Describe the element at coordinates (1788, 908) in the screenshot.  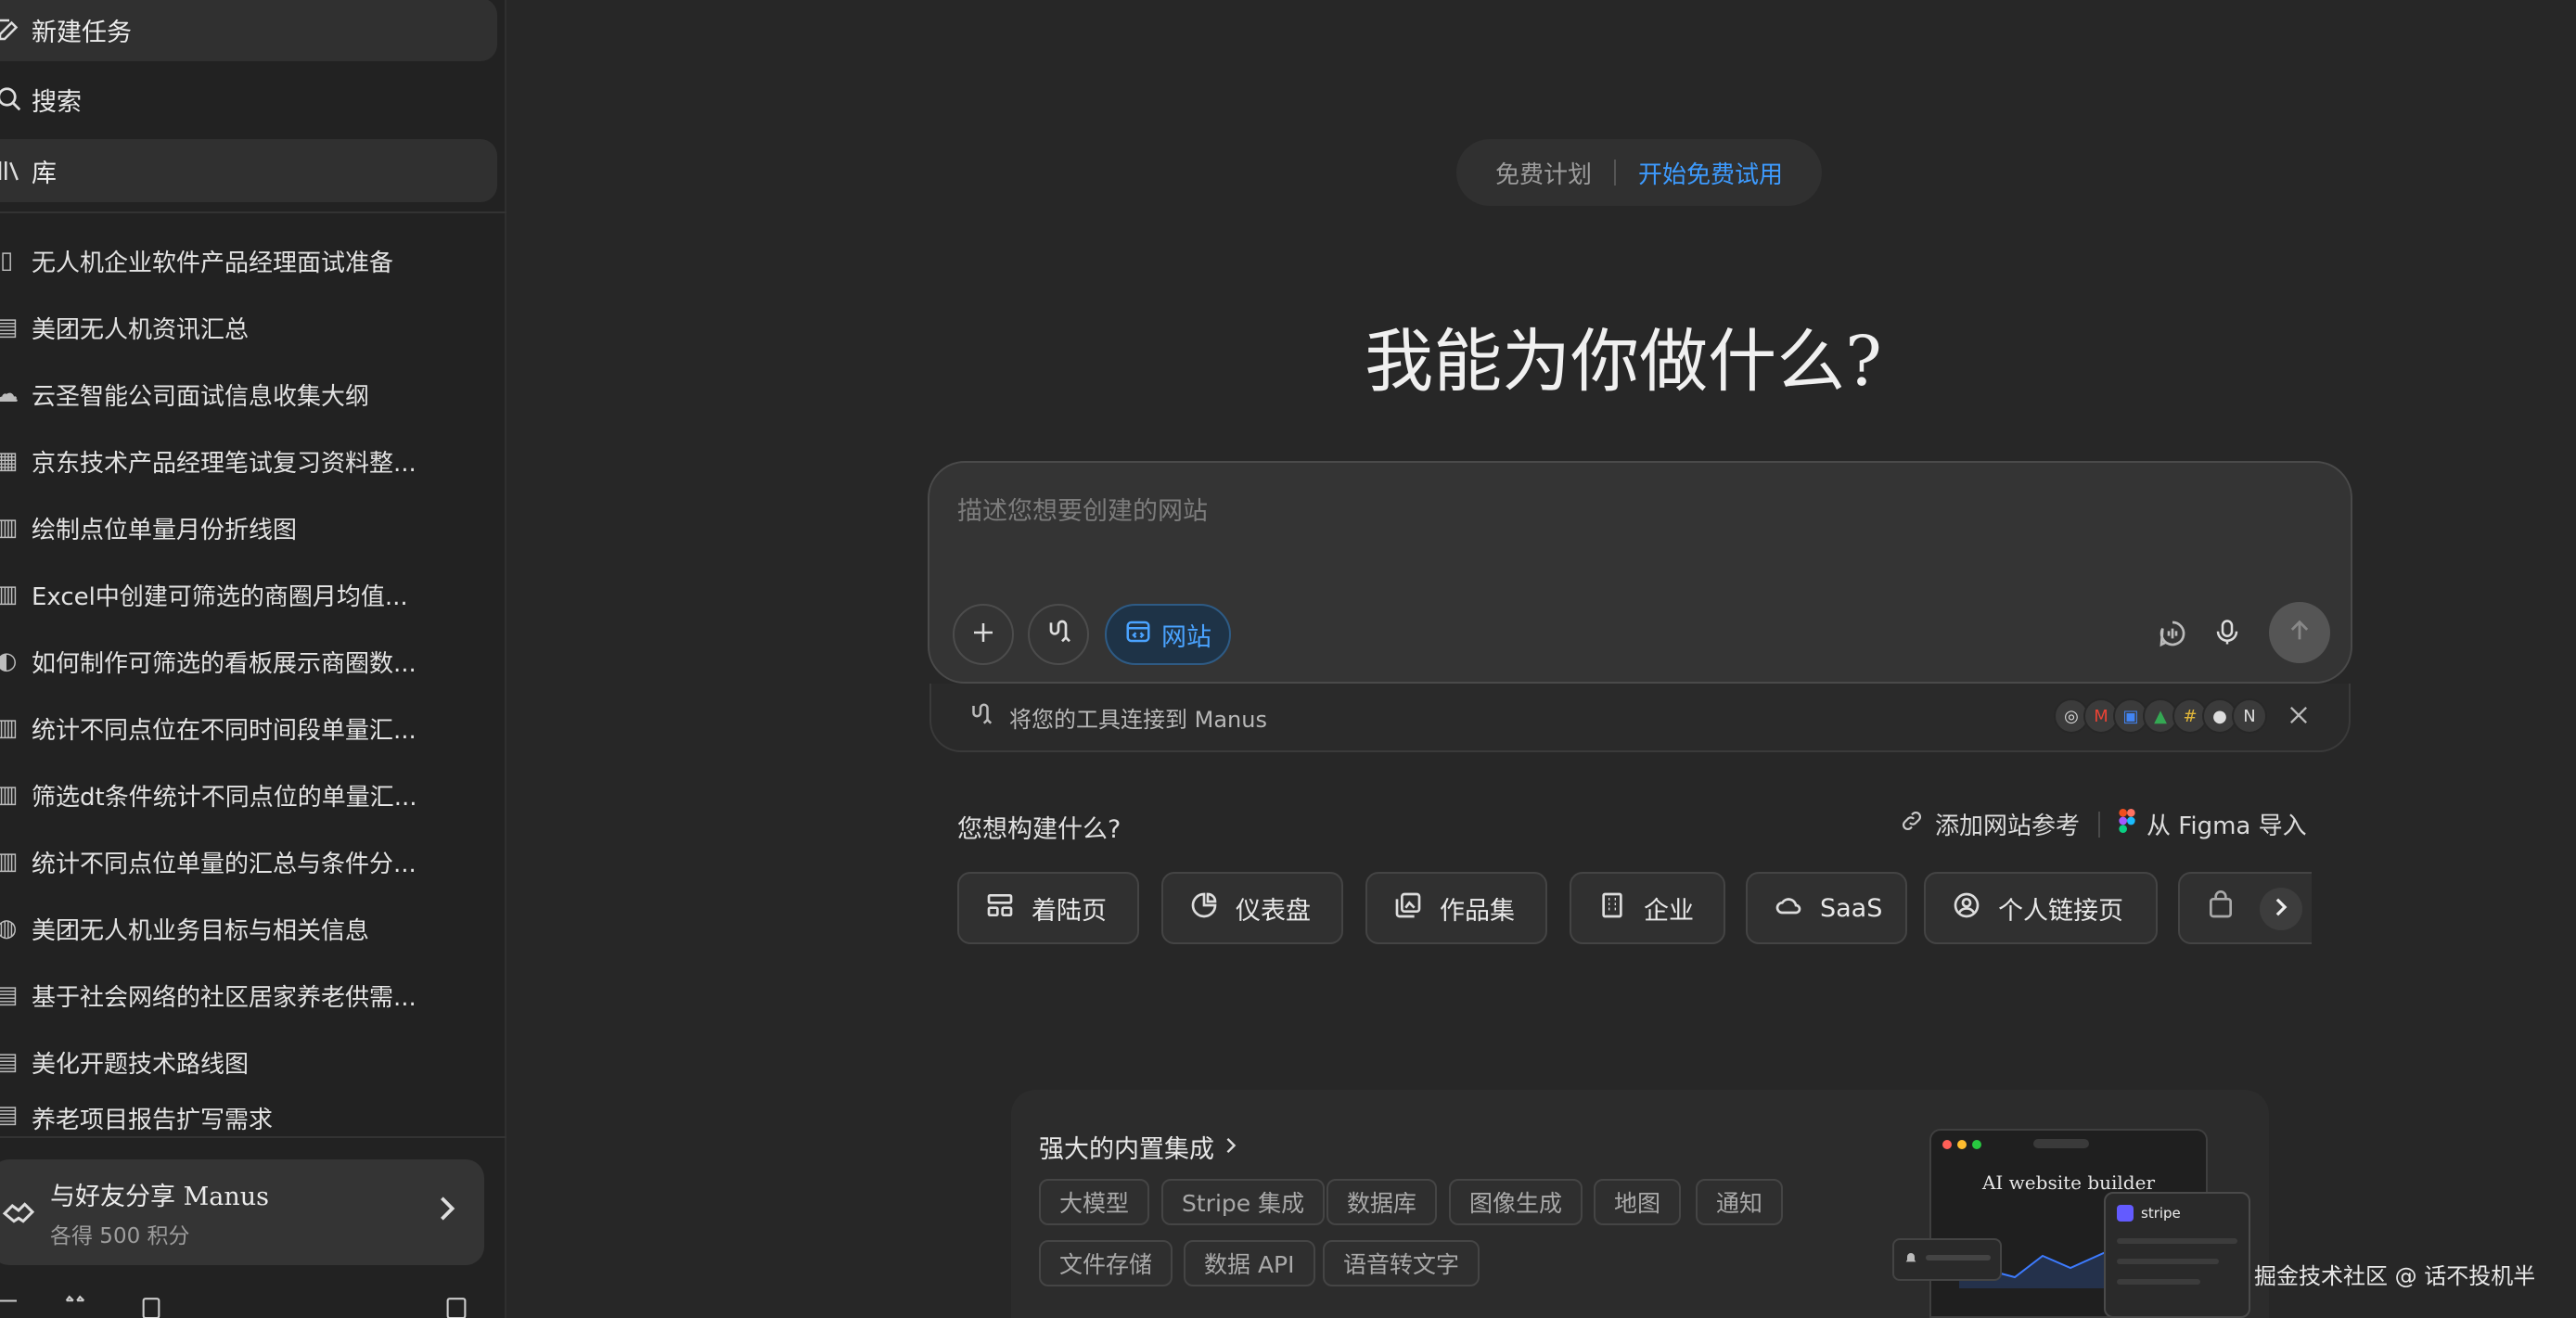
I see `cloud-icon` at that location.